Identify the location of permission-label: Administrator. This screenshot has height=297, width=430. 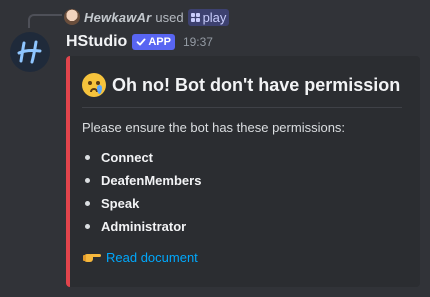
(144, 226).